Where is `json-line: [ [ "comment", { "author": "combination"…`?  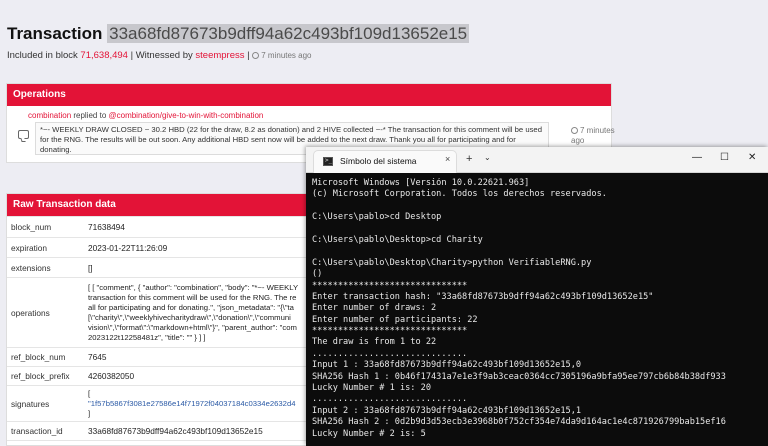 json-line: [ [ "comment", { "author": "combination"… is located at coordinates (193, 287).